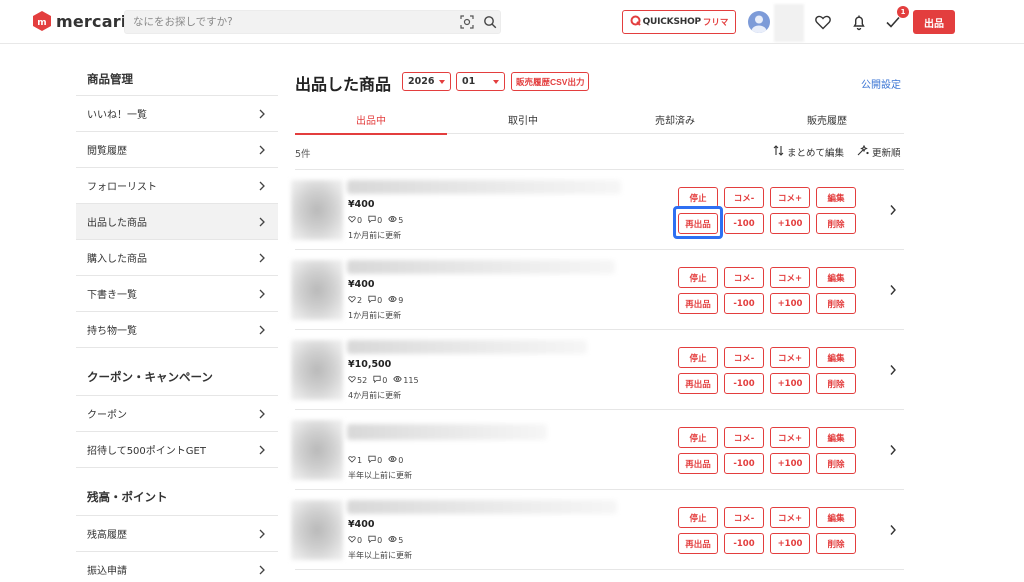 The width and height of the screenshot is (1024, 582). I want to click on sidebar-item-belongings: 持ち物一覧, so click(177, 330).